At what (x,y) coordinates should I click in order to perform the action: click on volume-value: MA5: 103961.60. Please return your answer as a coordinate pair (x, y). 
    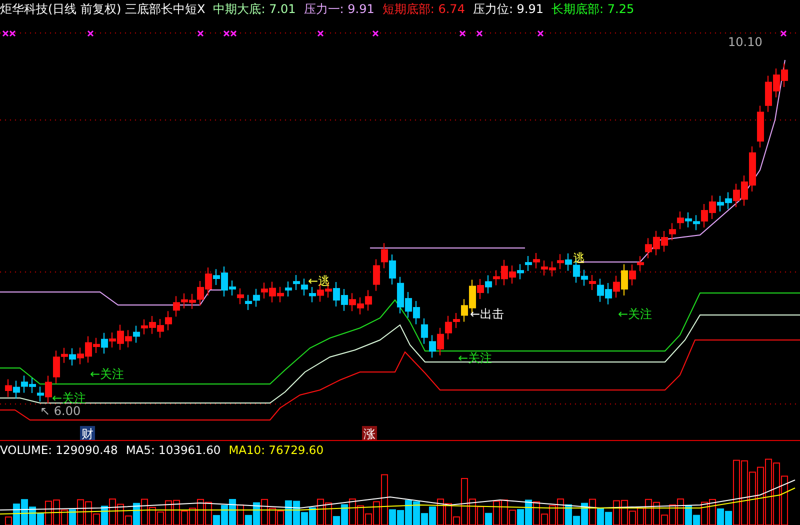
    Looking at the image, I should click on (173, 449).